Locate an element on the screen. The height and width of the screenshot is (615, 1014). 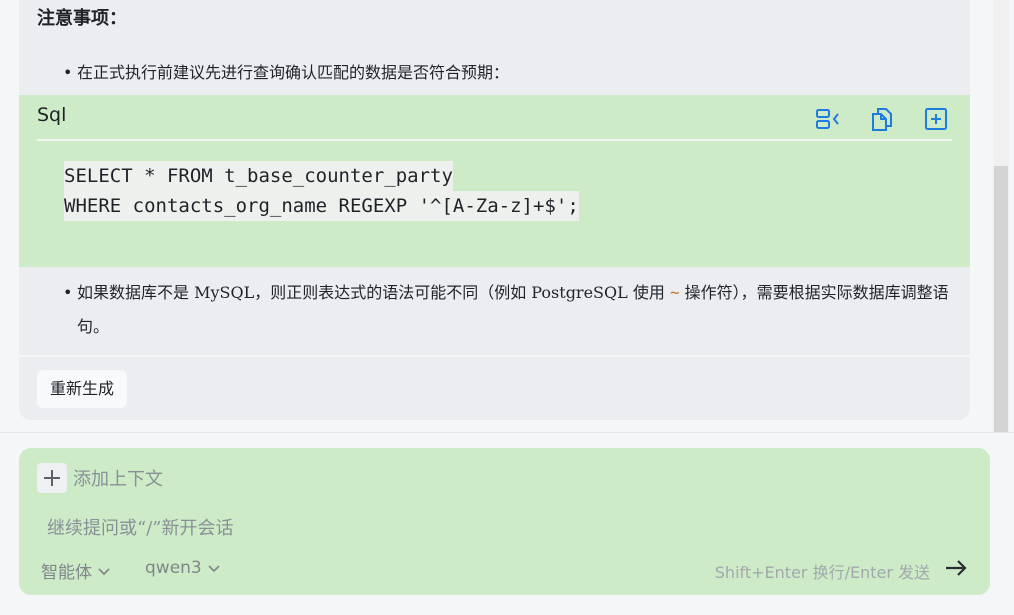
model-selector-label: qwen3 is located at coordinates (173, 568).